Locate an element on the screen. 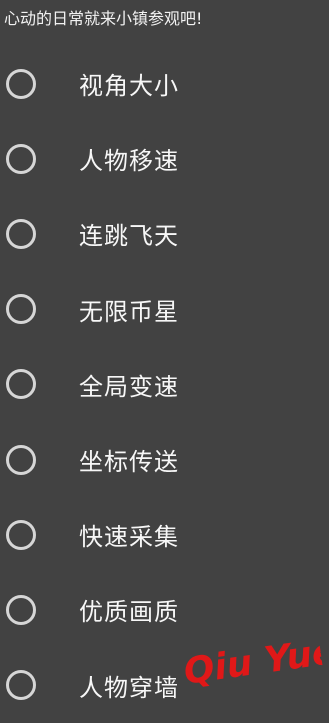 The height and width of the screenshot is (723, 329). option-label: 快速采集 is located at coordinates (129, 537).